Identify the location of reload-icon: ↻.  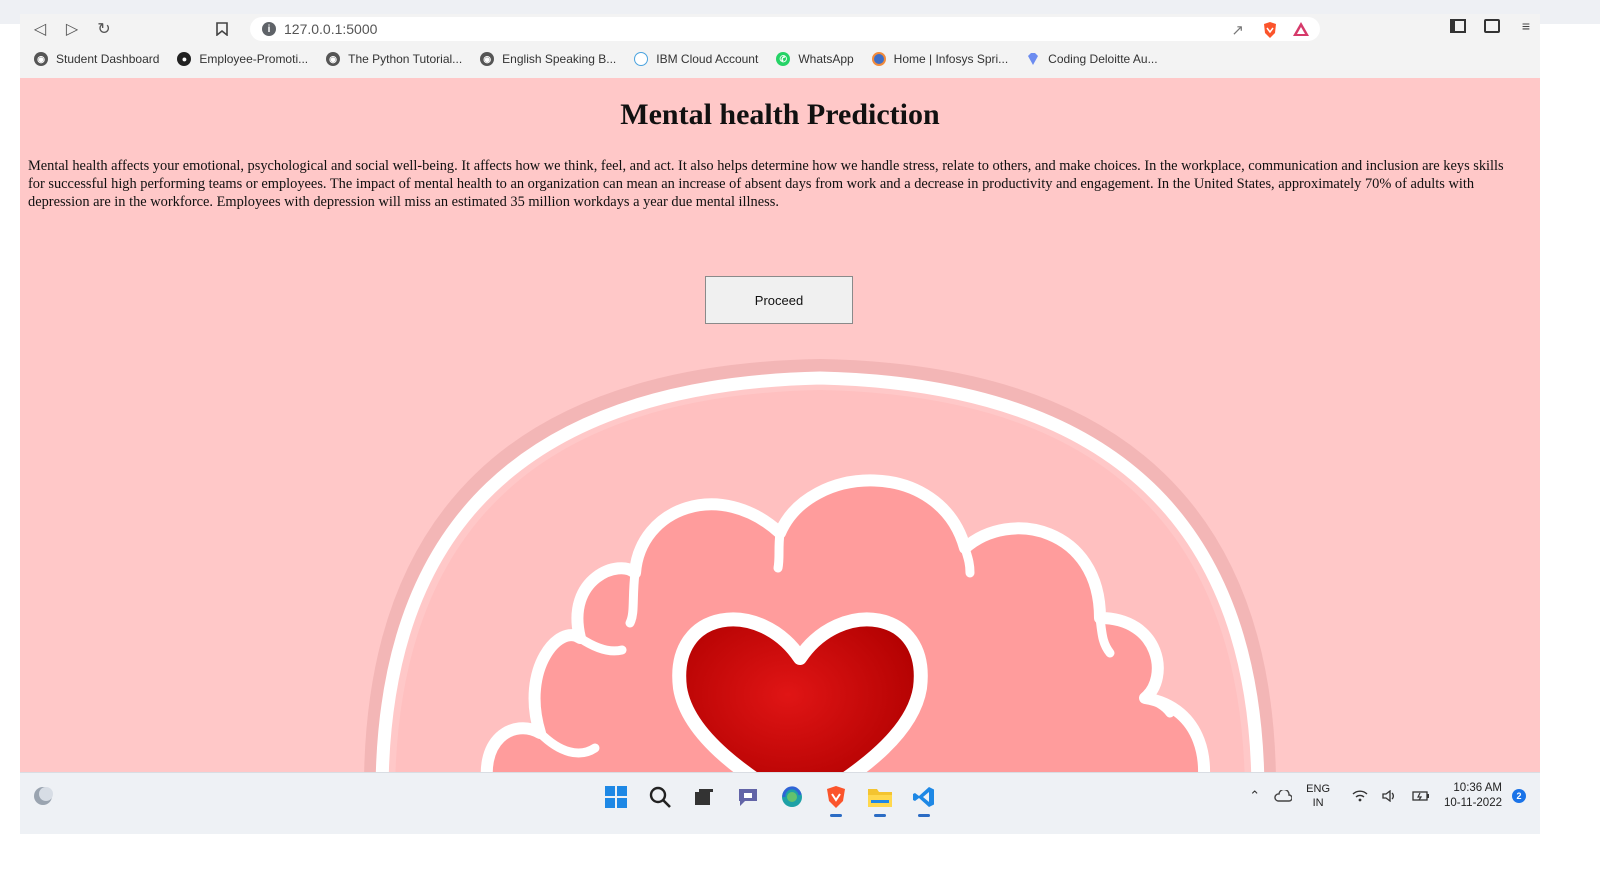
(104, 29).